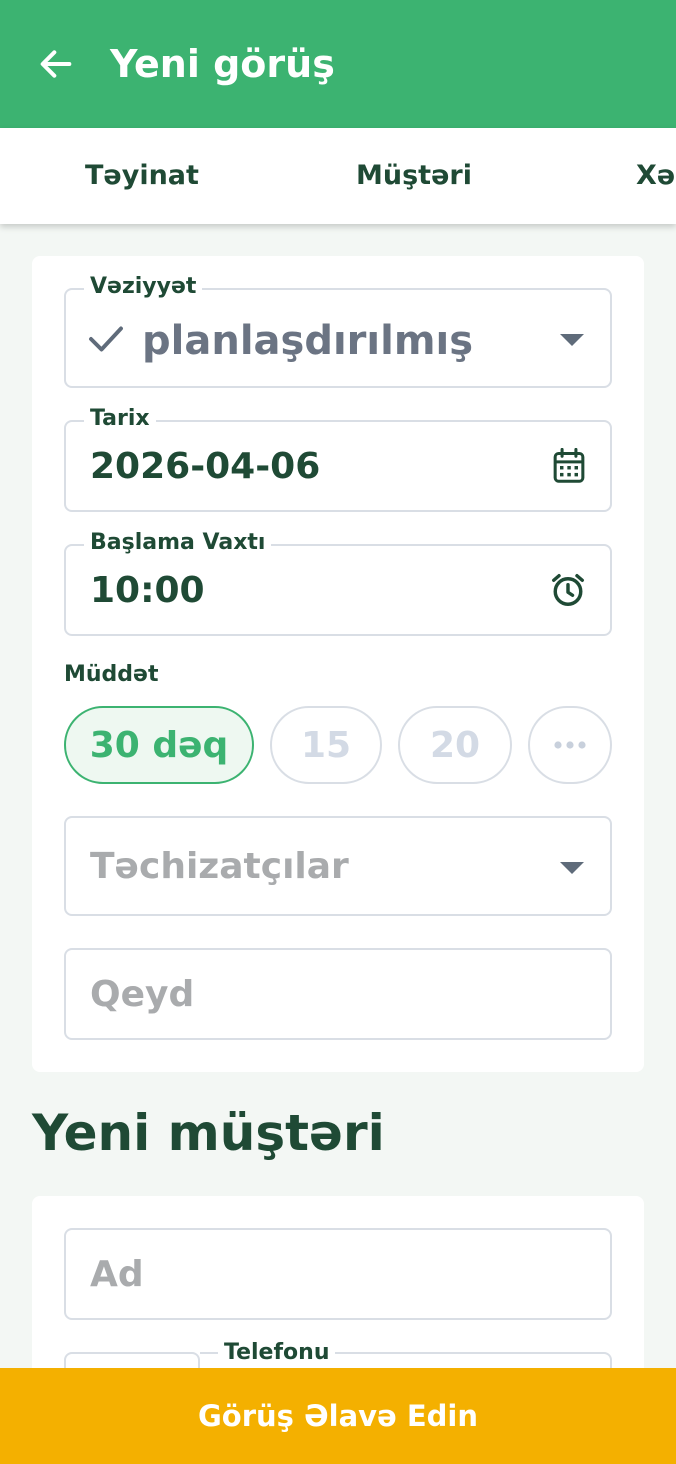 The width and height of the screenshot is (676, 1464). Describe the element at coordinates (569, 466) in the screenshot. I see `calendar-icon` at that location.